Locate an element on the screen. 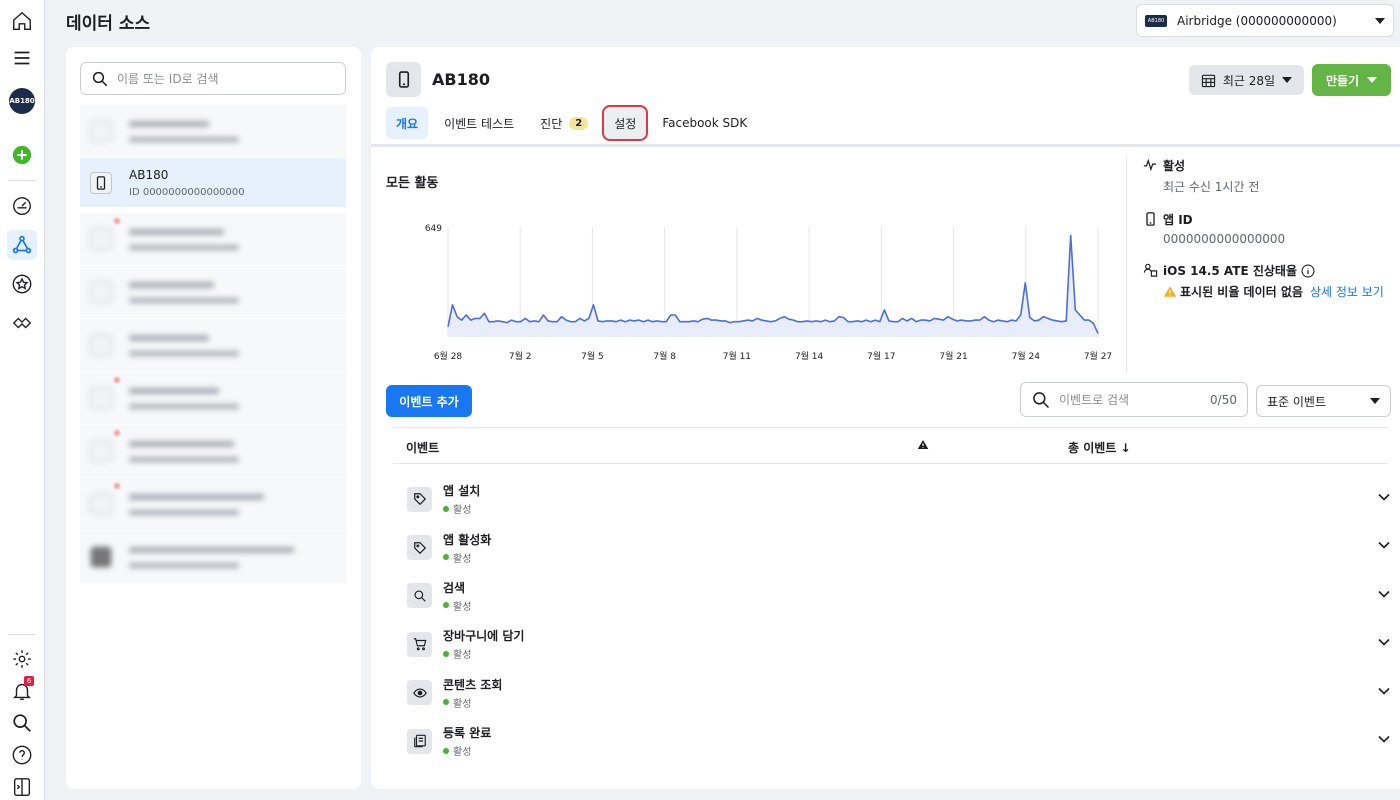 The height and width of the screenshot is (800, 1400). account-selector: AB180 Airbridge (000000000000) is located at coordinates (1265, 20).